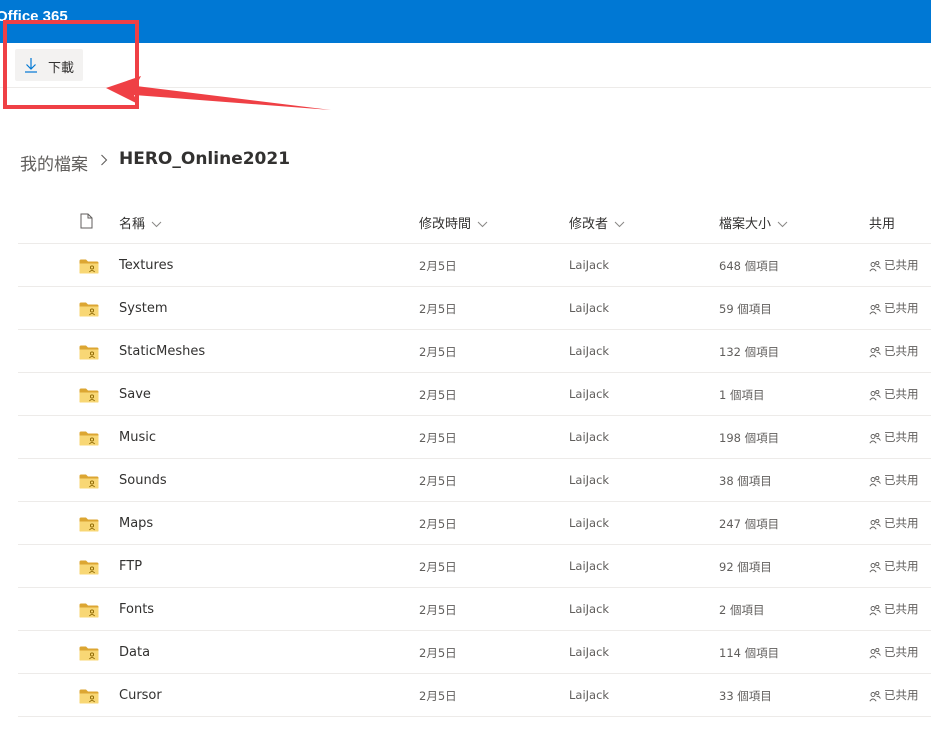  I want to click on table-row: Music 2月5日 LaiJack 198 個項目 已共用, so click(474, 437).